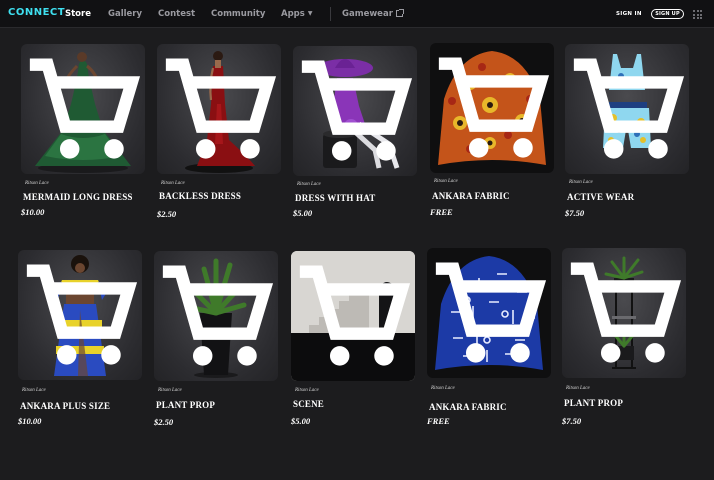 The width and height of the screenshot is (714, 480). I want to click on product-name: MERMAID LONG DRESS, so click(78, 197).